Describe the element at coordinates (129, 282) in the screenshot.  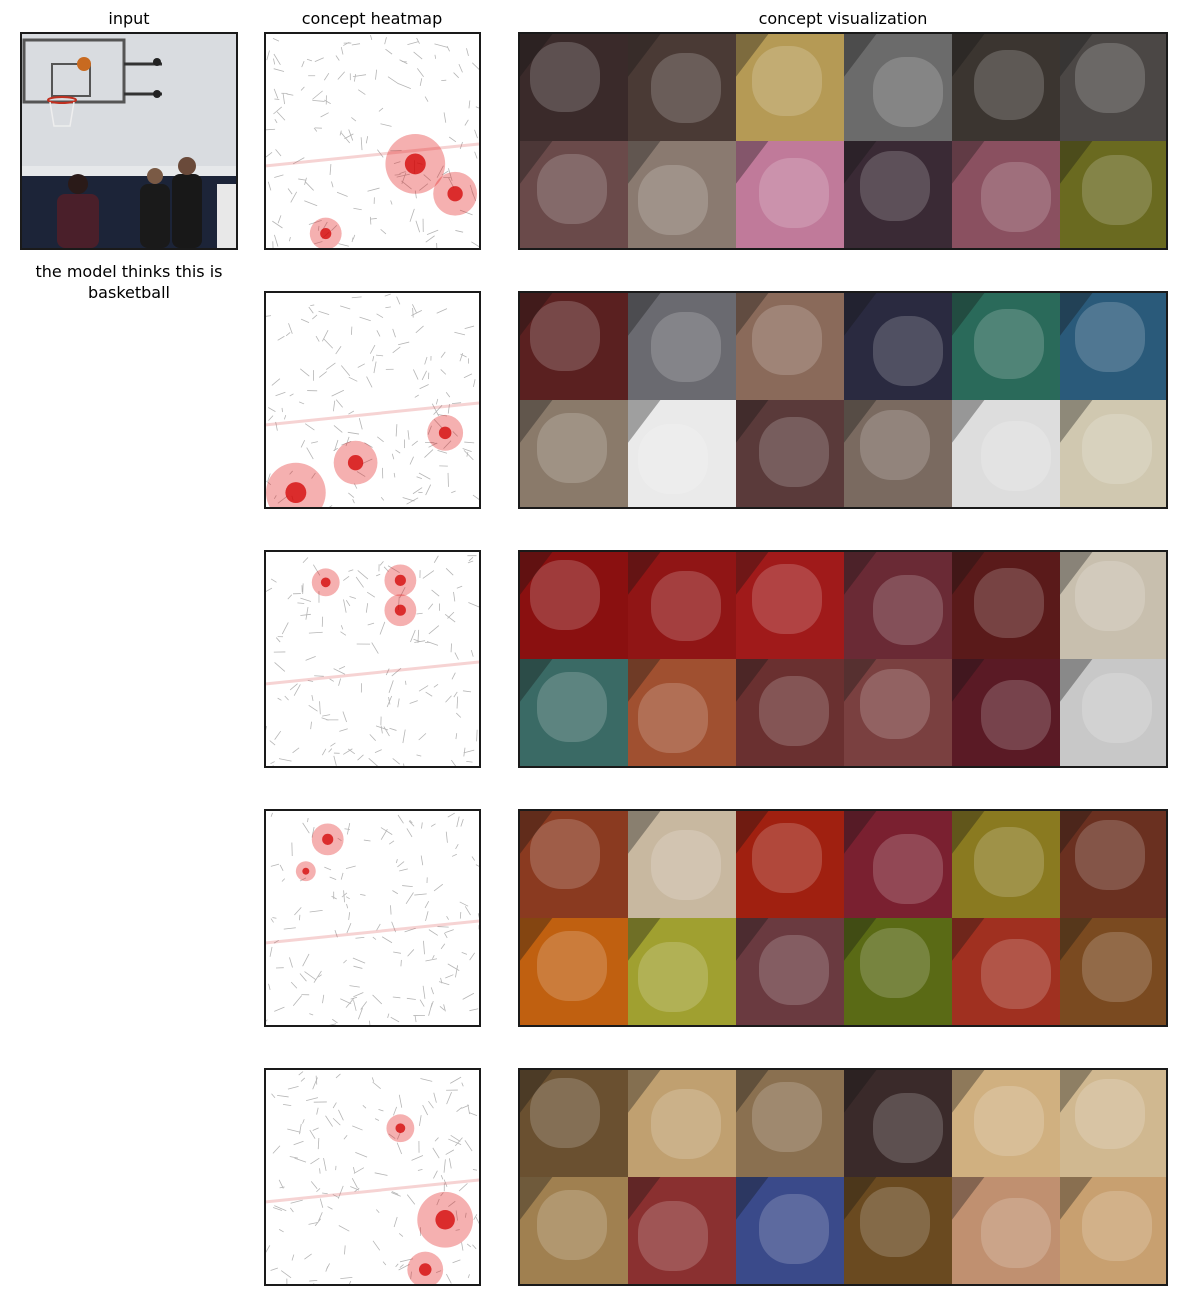
I see `prediction-caption: the model thinks this is basketball` at that location.